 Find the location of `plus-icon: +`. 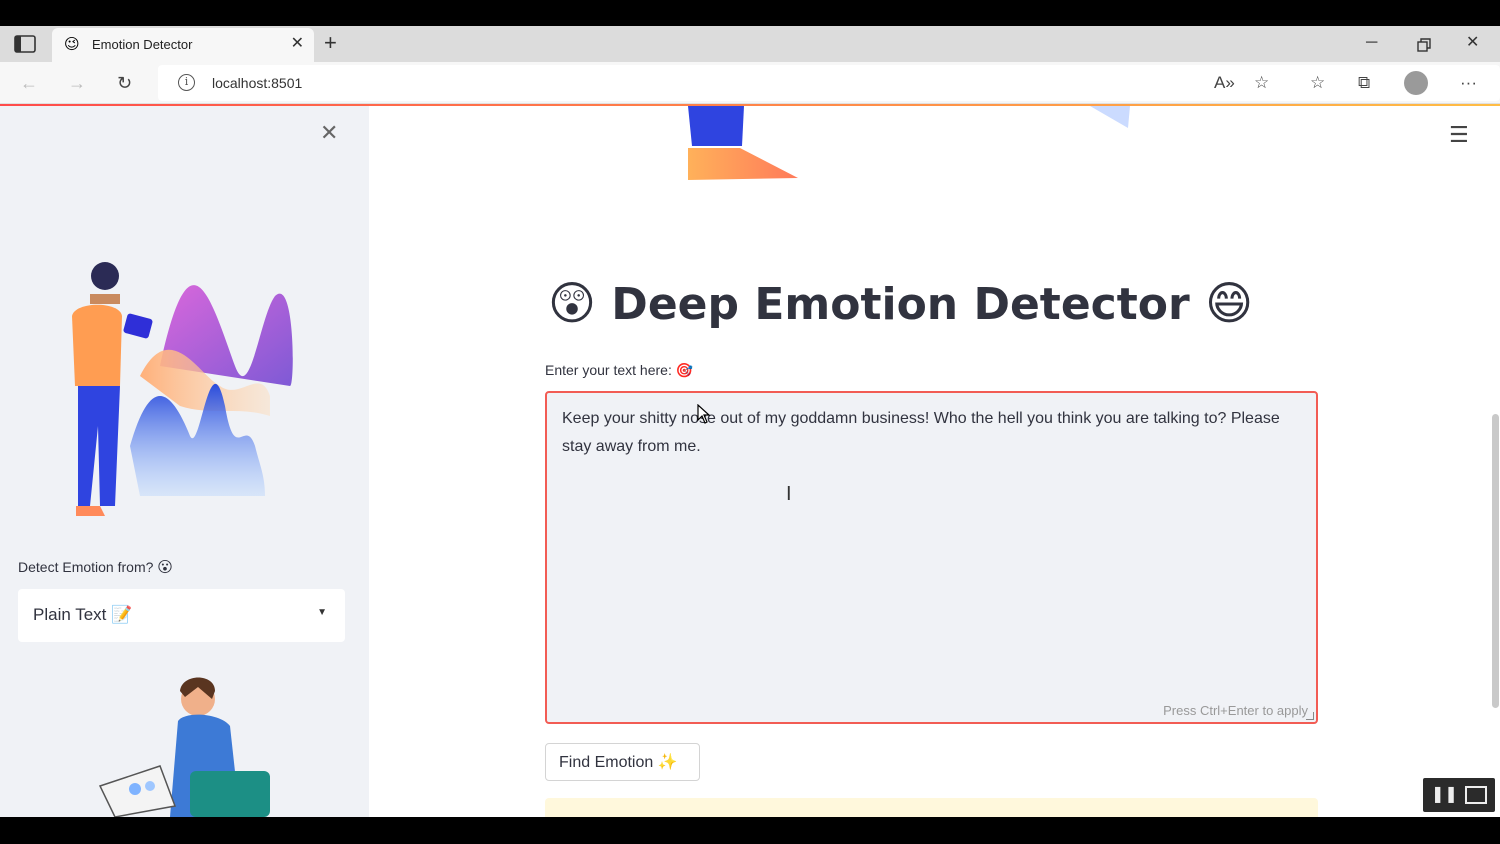

plus-icon: + is located at coordinates (330, 43).